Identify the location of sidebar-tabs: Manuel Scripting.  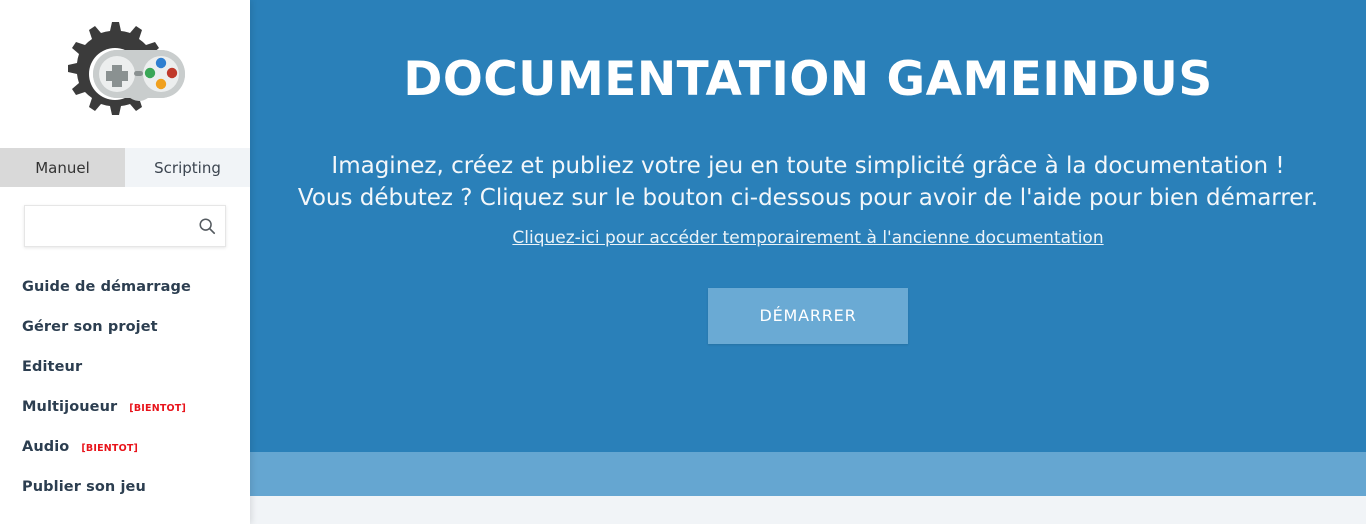
(125, 167).